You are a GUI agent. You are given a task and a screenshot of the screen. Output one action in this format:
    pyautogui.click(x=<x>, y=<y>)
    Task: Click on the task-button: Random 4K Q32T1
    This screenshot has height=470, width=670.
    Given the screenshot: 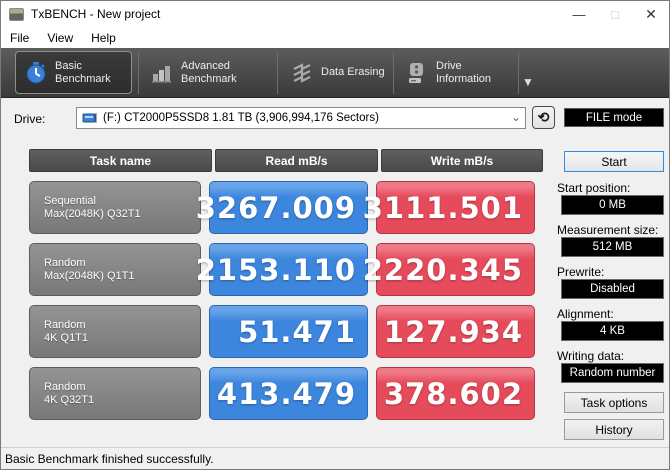 What is the action you would take?
    pyautogui.click(x=115, y=393)
    